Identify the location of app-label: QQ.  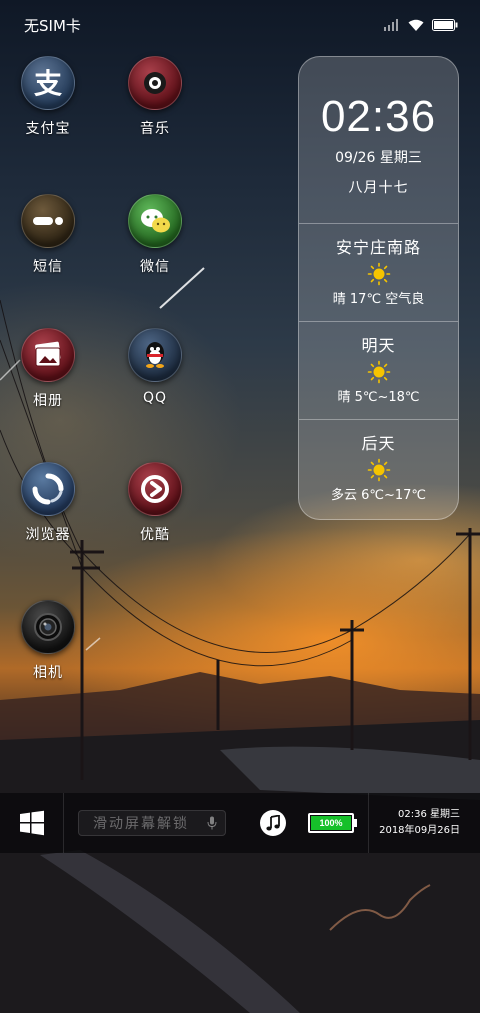
(155, 398).